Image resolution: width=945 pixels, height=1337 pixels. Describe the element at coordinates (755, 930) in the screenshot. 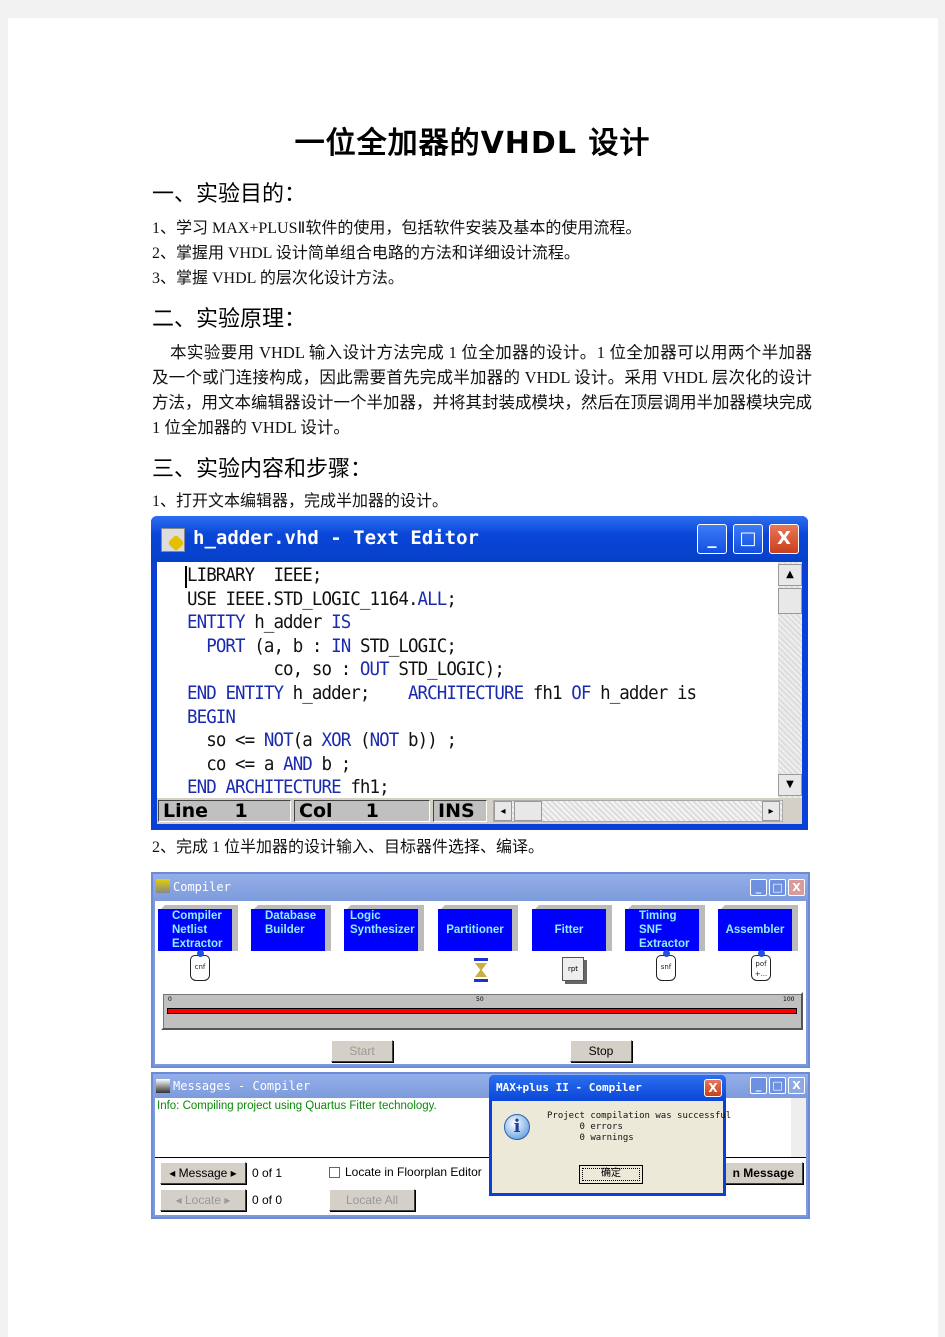

I see `module-label: Assembler` at that location.